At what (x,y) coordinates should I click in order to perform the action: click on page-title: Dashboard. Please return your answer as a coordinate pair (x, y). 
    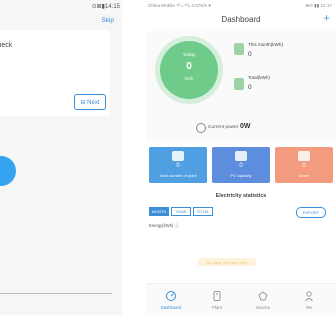
    Looking at the image, I should click on (241, 19).